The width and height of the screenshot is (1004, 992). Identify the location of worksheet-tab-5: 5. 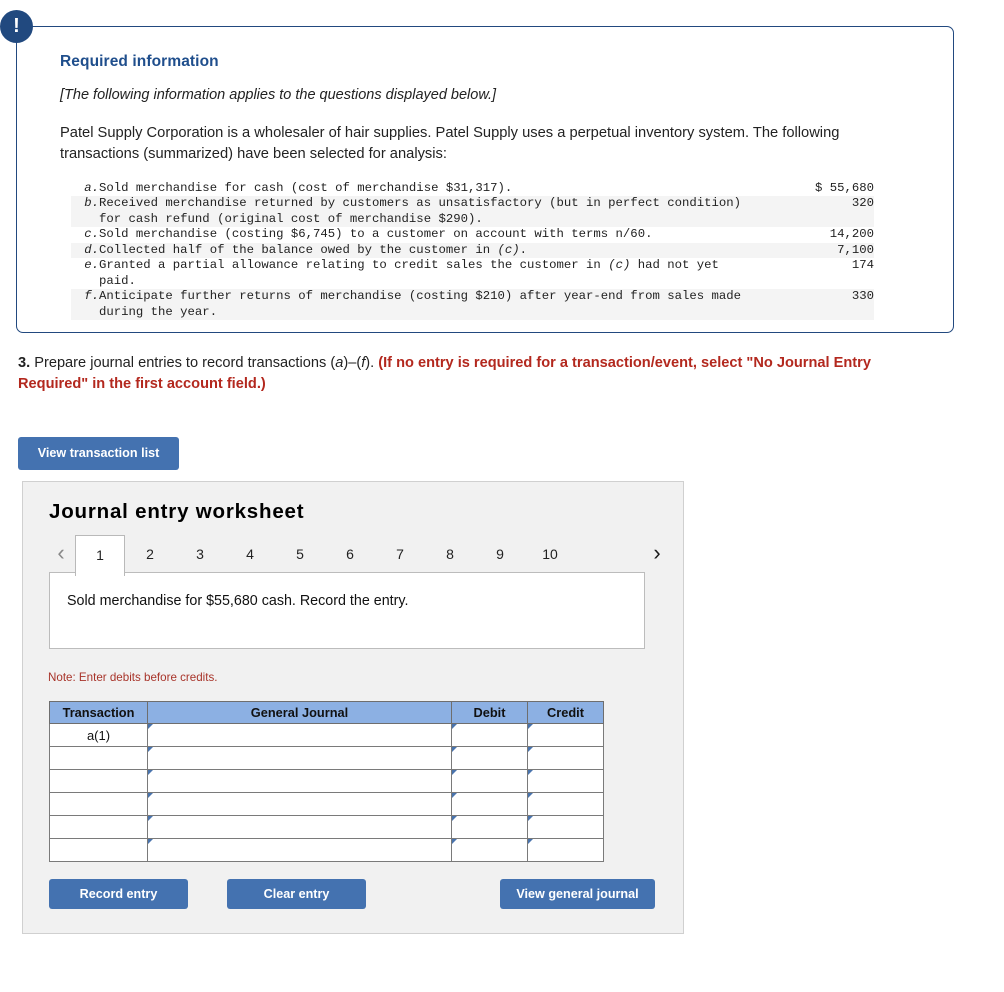
(300, 554).